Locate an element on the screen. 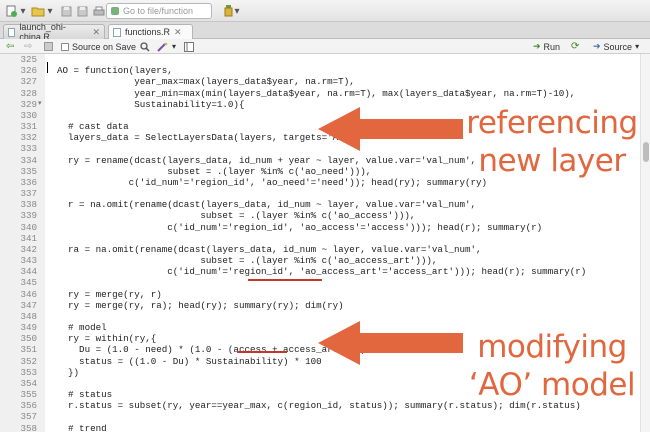  forward-arrow-icon: ⇨ is located at coordinates (28, 46).